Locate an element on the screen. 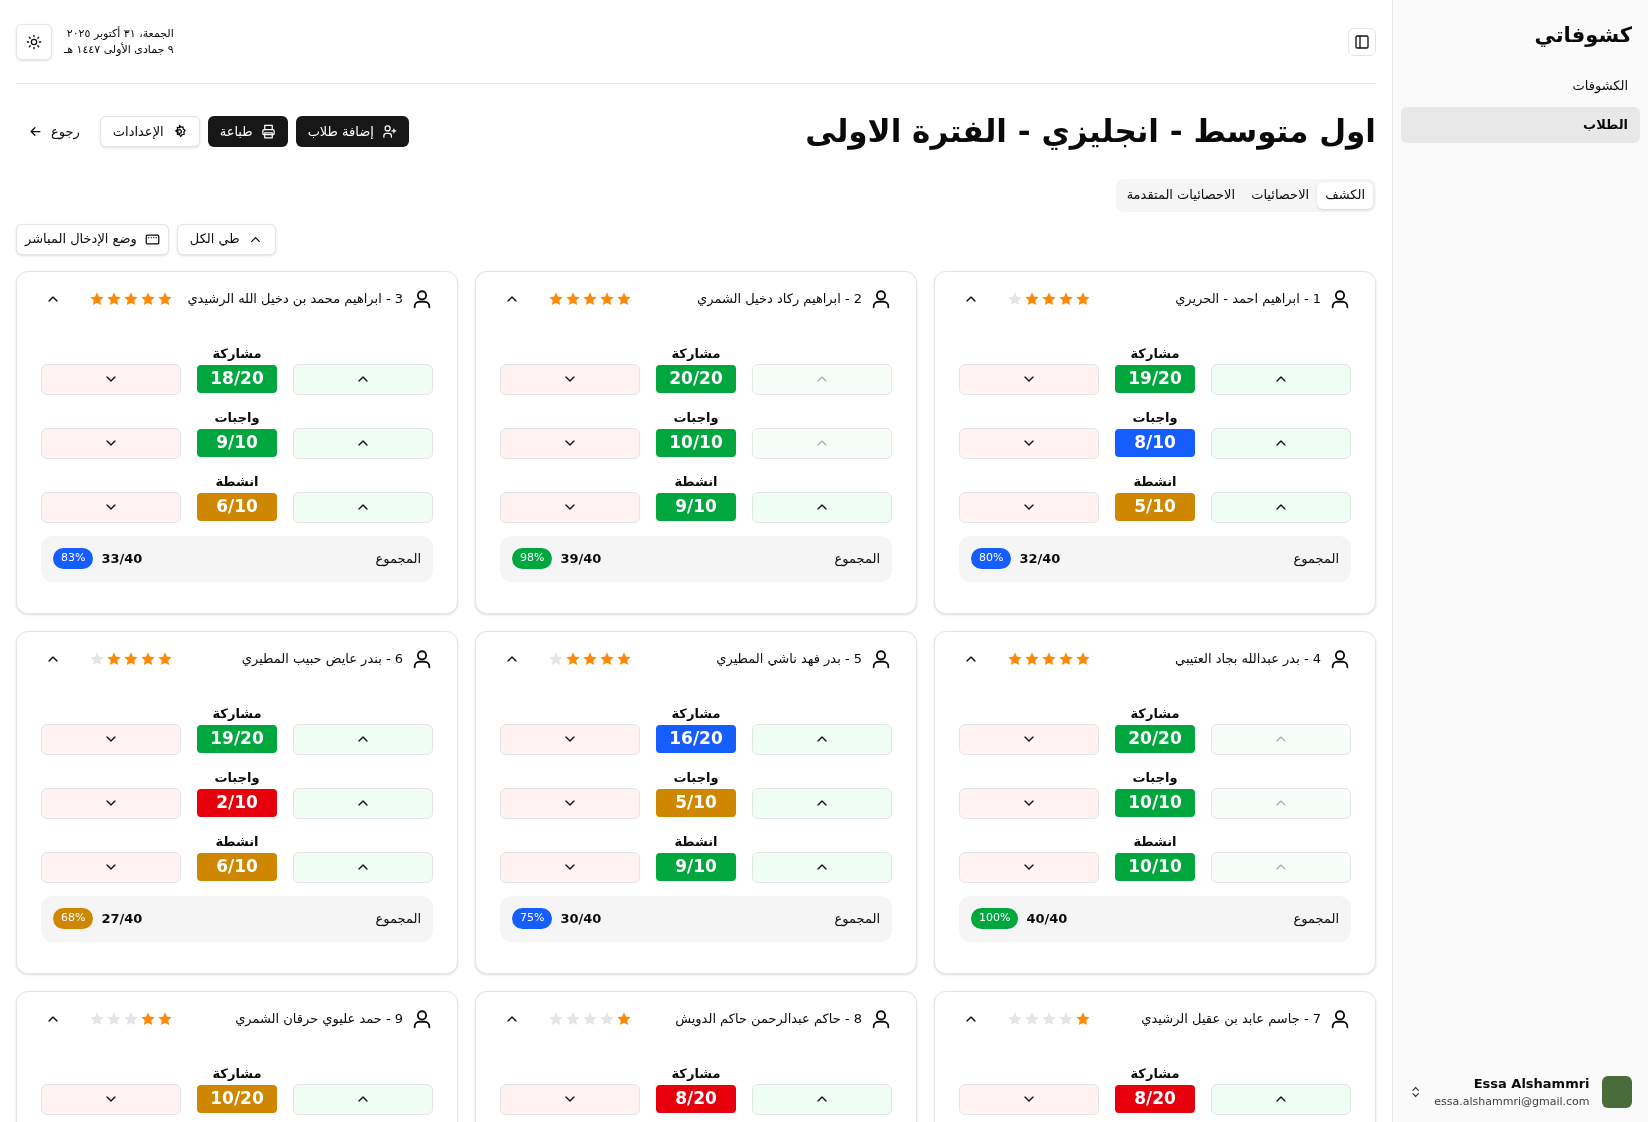 The width and height of the screenshot is (1648, 1122). sidebar-toggle-button is located at coordinates (1362, 41).